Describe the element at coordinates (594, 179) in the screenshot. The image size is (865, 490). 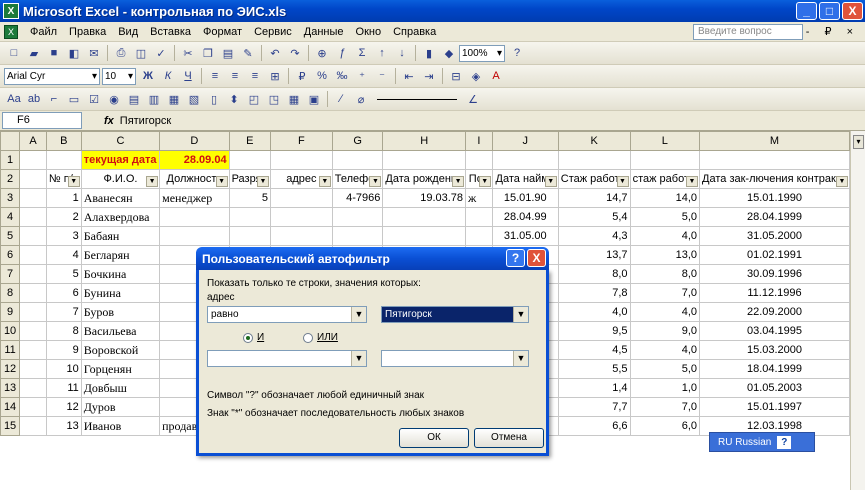
I see `header-experience: Стаж работы ▼` at that location.